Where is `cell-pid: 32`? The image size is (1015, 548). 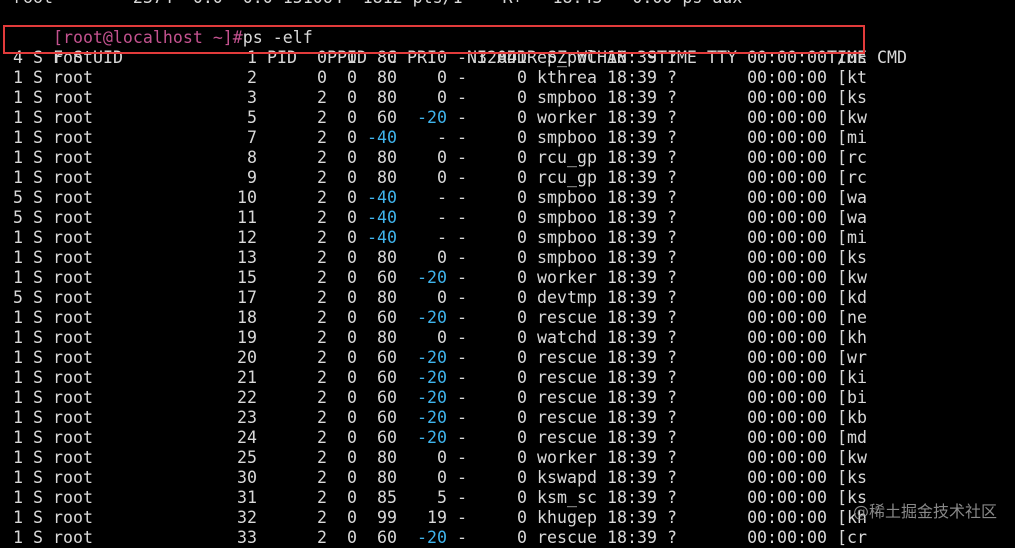 cell-pid: 32 is located at coordinates (247, 517).